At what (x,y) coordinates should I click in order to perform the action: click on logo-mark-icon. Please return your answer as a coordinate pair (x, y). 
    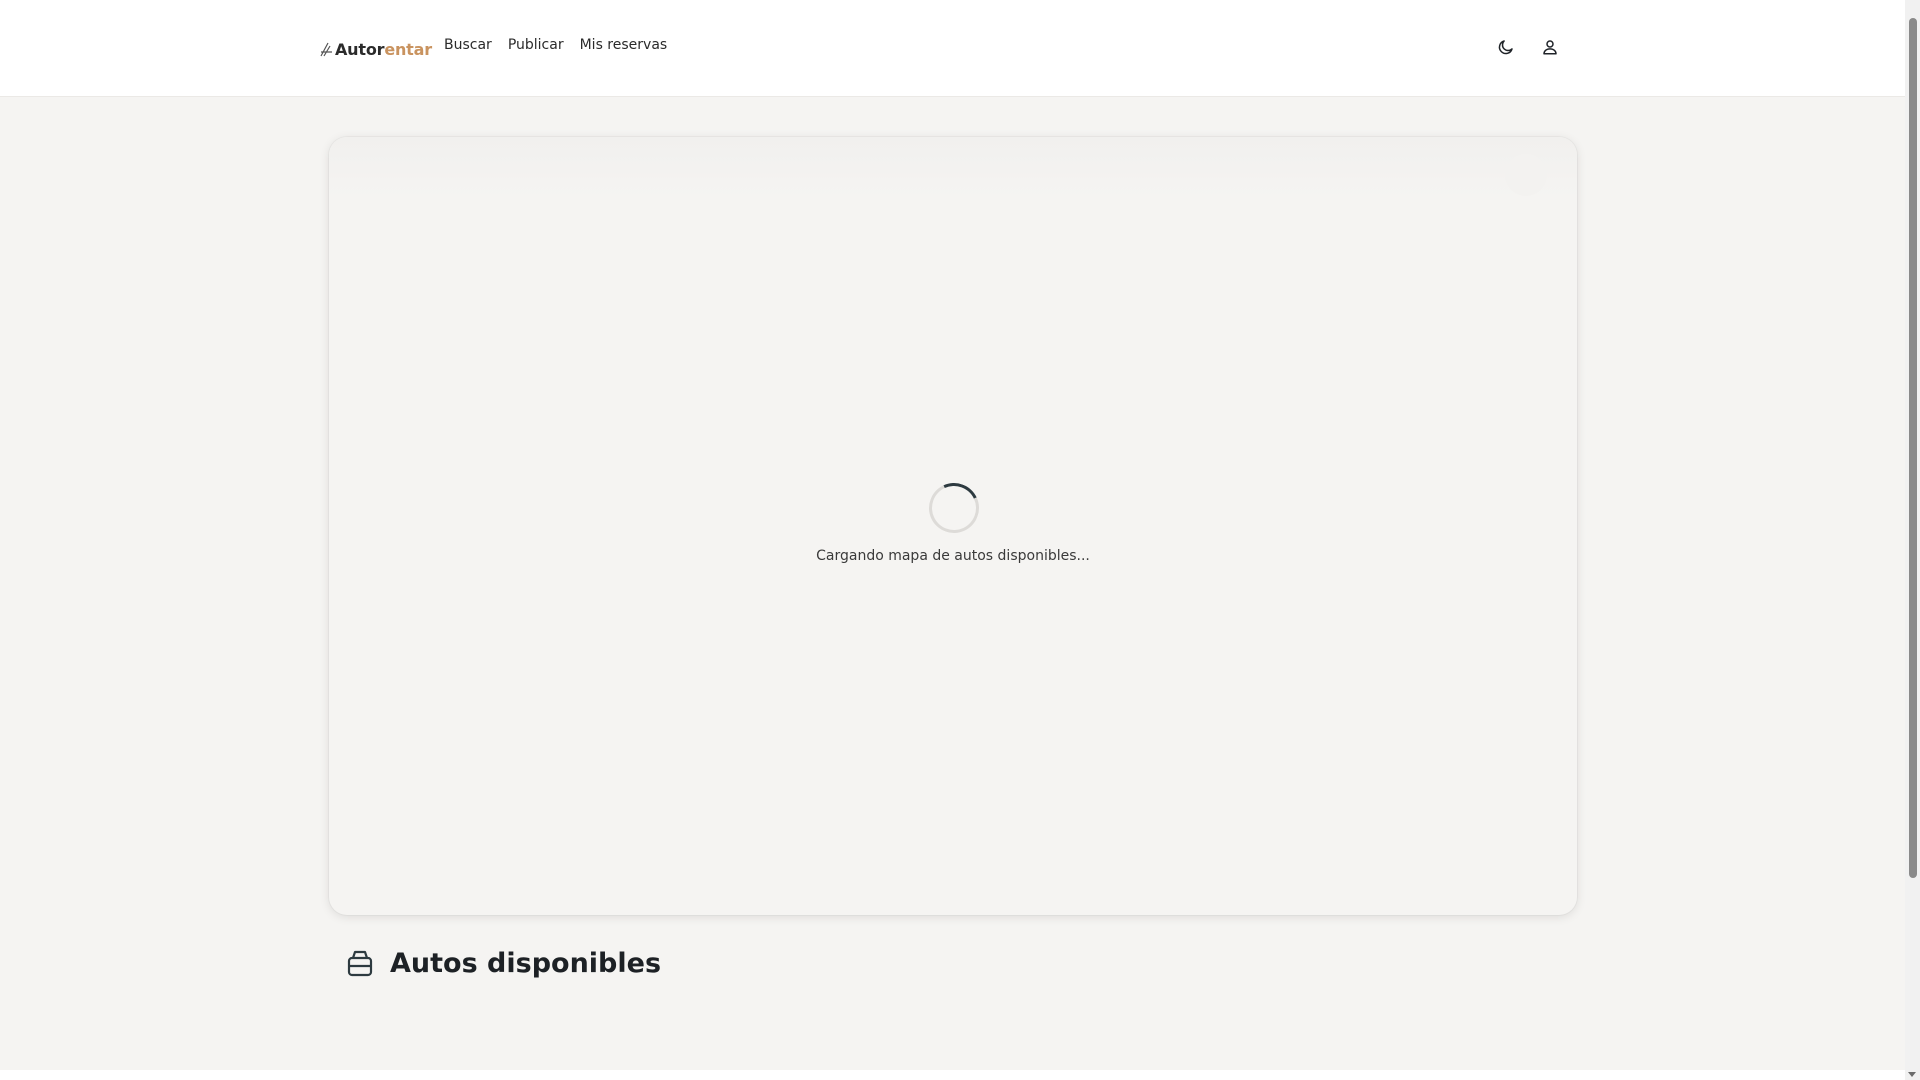
    Looking at the image, I should click on (326, 49).